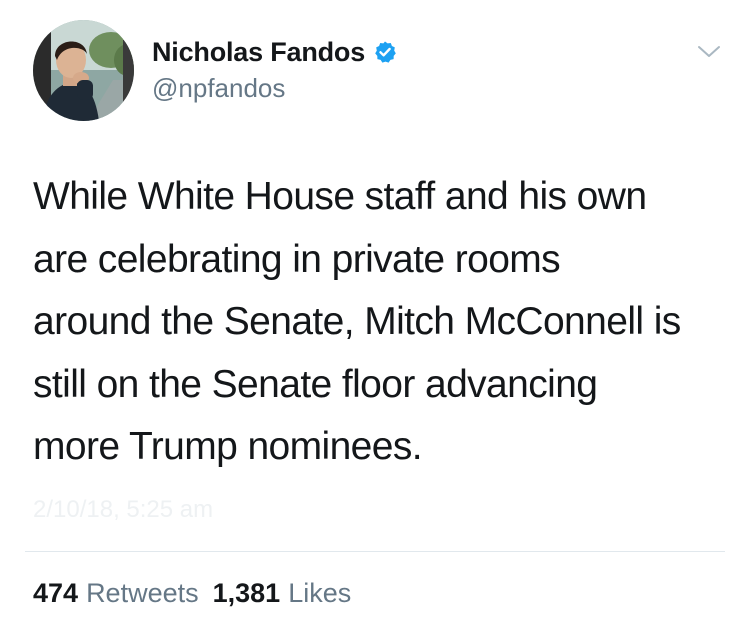 The width and height of the screenshot is (750, 637). I want to click on chevron-down-icon, so click(709, 52).